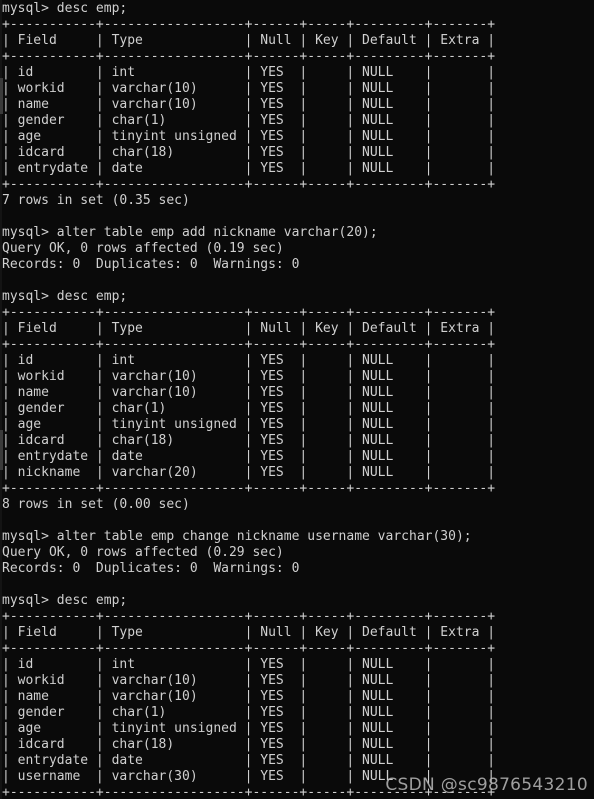 The height and width of the screenshot is (799, 594). I want to click on csdn-watermark: CSDN @sc9876543210, so click(486, 785).